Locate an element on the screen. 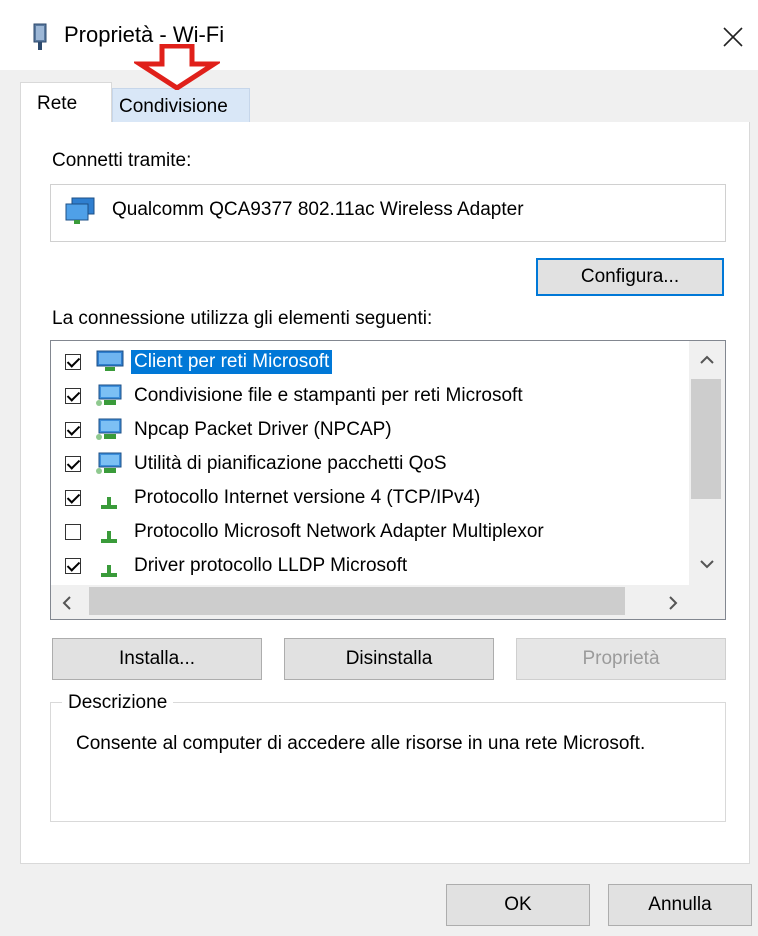 This screenshot has width=758, height=936. tab-condivisione: Condivisione is located at coordinates (181, 105).